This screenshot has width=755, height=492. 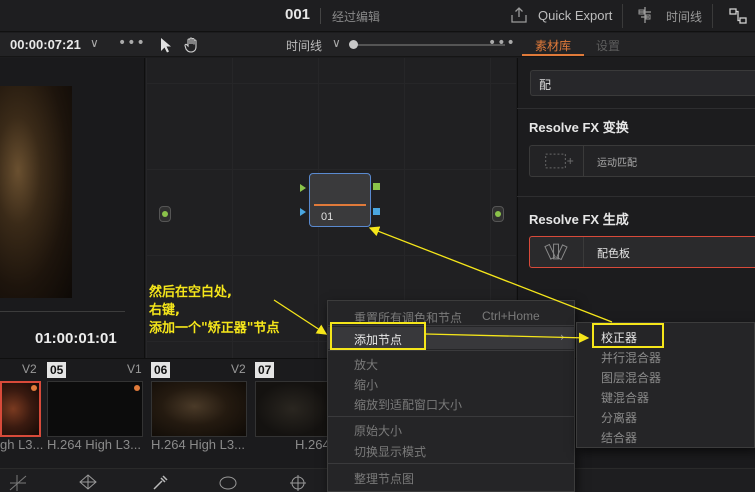 I want to click on active-tab-indicator, so click(x=553, y=55).